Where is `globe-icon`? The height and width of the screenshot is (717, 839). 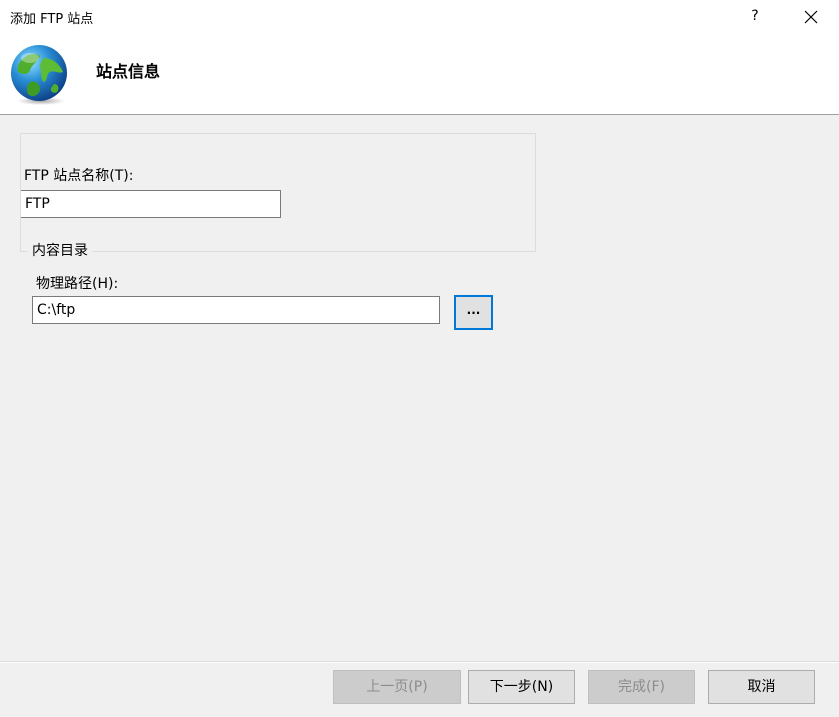 globe-icon is located at coordinates (39, 75).